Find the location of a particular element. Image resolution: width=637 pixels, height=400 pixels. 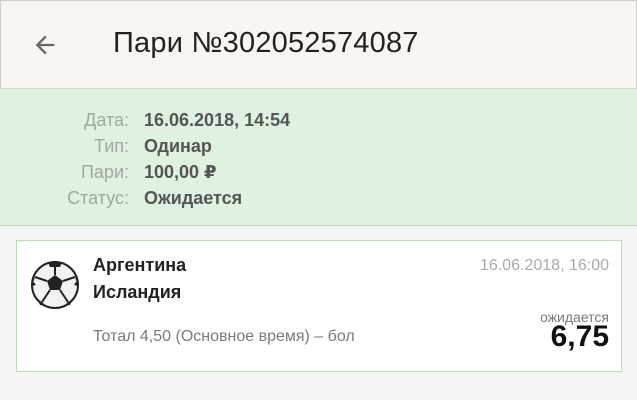

info-row-date: Дата: 16.06.2018, 14:54 is located at coordinates (318, 120).